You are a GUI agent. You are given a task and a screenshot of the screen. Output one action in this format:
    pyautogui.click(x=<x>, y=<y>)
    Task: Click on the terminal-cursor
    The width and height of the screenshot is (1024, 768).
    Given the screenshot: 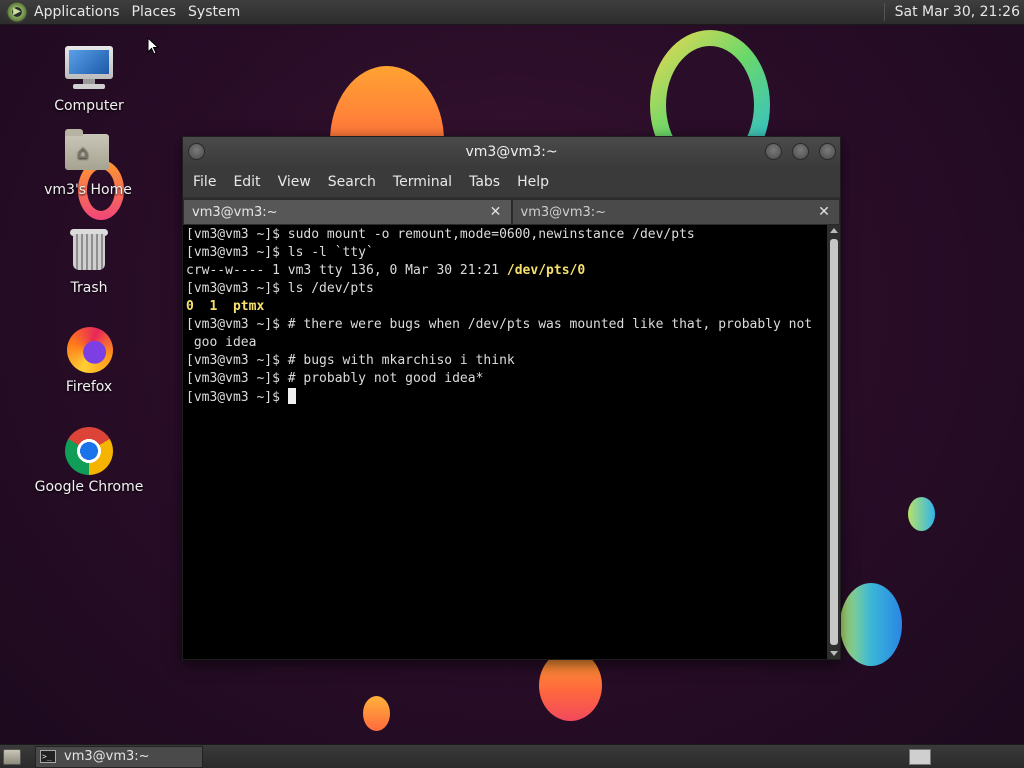 What is the action you would take?
    pyautogui.click(x=291, y=396)
    